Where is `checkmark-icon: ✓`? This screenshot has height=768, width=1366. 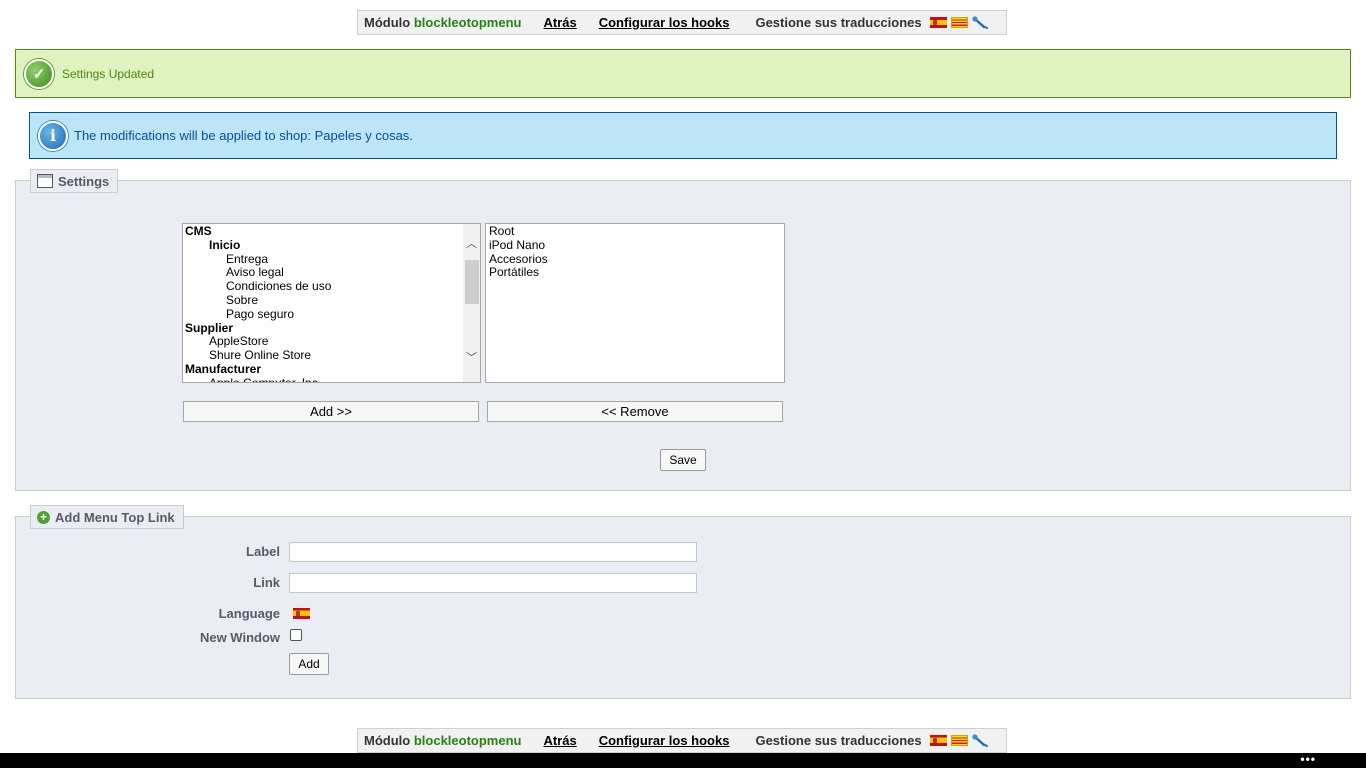 checkmark-icon: ✓ is located at coordinates (39, 73).